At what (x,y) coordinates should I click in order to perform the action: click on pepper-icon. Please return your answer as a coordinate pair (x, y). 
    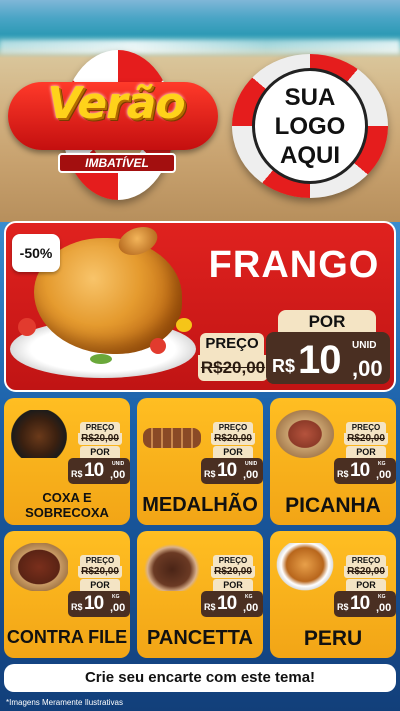
    Looking at the image, I should click on (184, 325).